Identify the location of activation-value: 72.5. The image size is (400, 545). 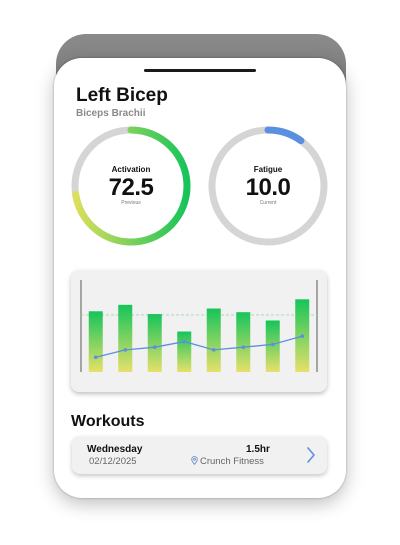
(131, 187).